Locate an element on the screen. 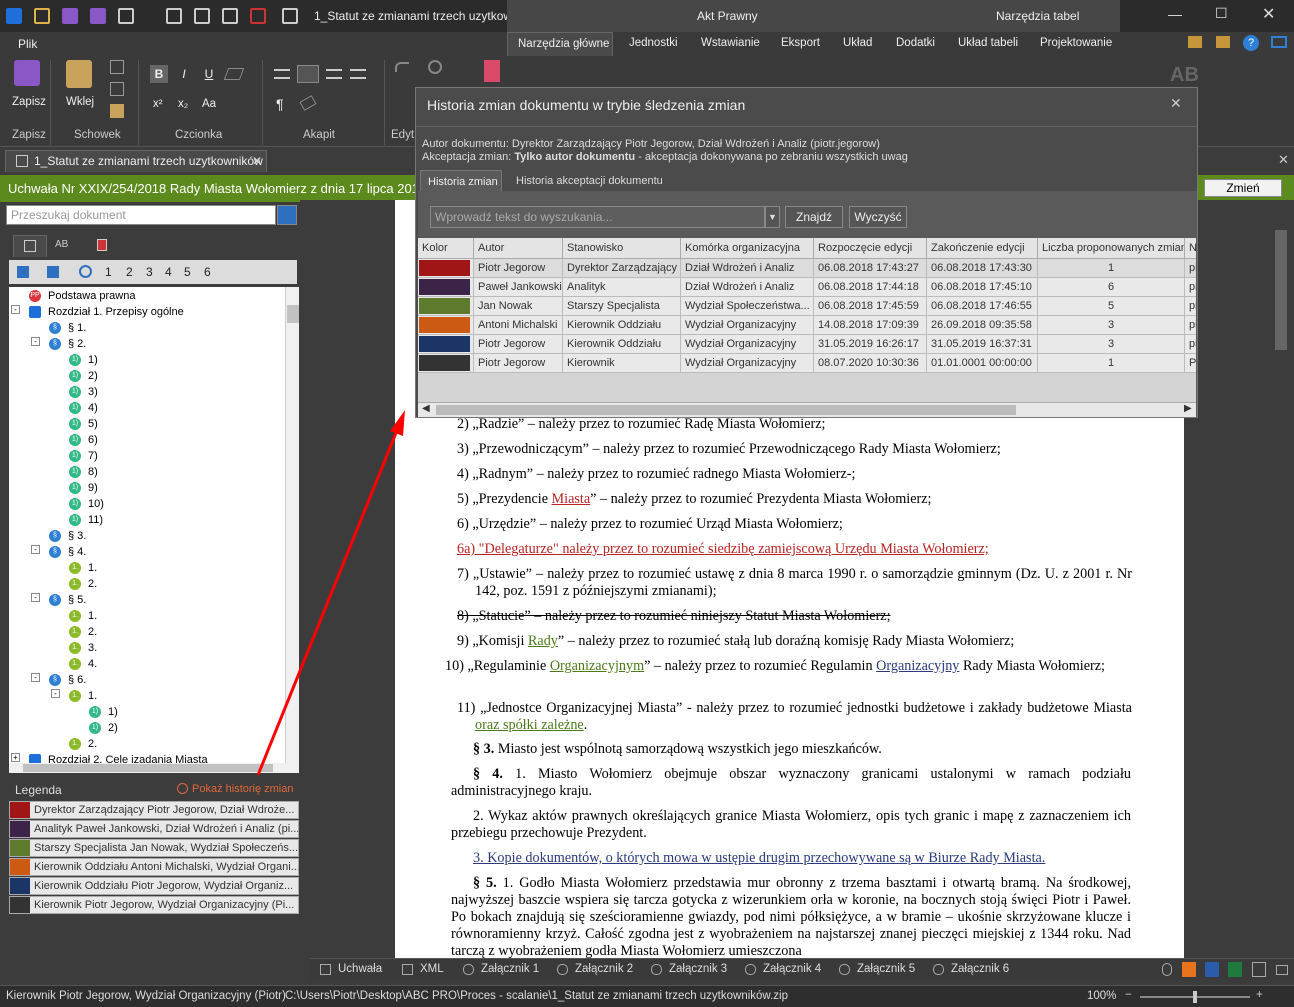 This screenshot has height=1007, width=1294. acceptance-mode: Tylko autor dokumentu is located at coordinates (575, 157).